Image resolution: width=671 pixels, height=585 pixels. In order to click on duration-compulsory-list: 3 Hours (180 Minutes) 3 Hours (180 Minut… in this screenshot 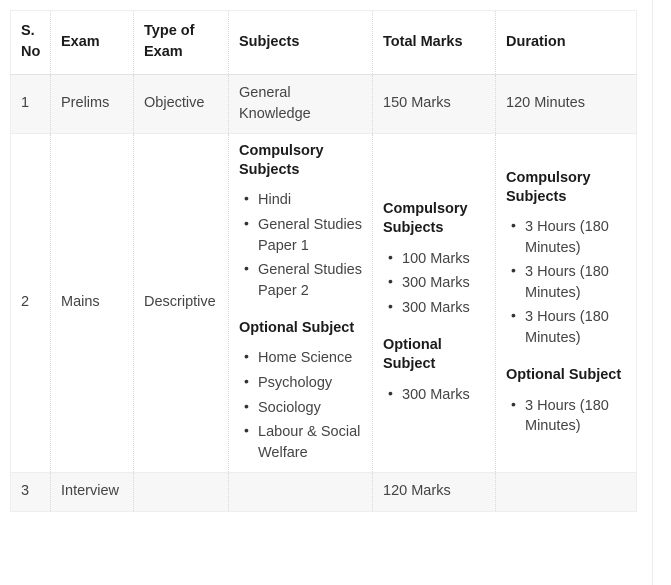, I will do `click(566, 282)`.